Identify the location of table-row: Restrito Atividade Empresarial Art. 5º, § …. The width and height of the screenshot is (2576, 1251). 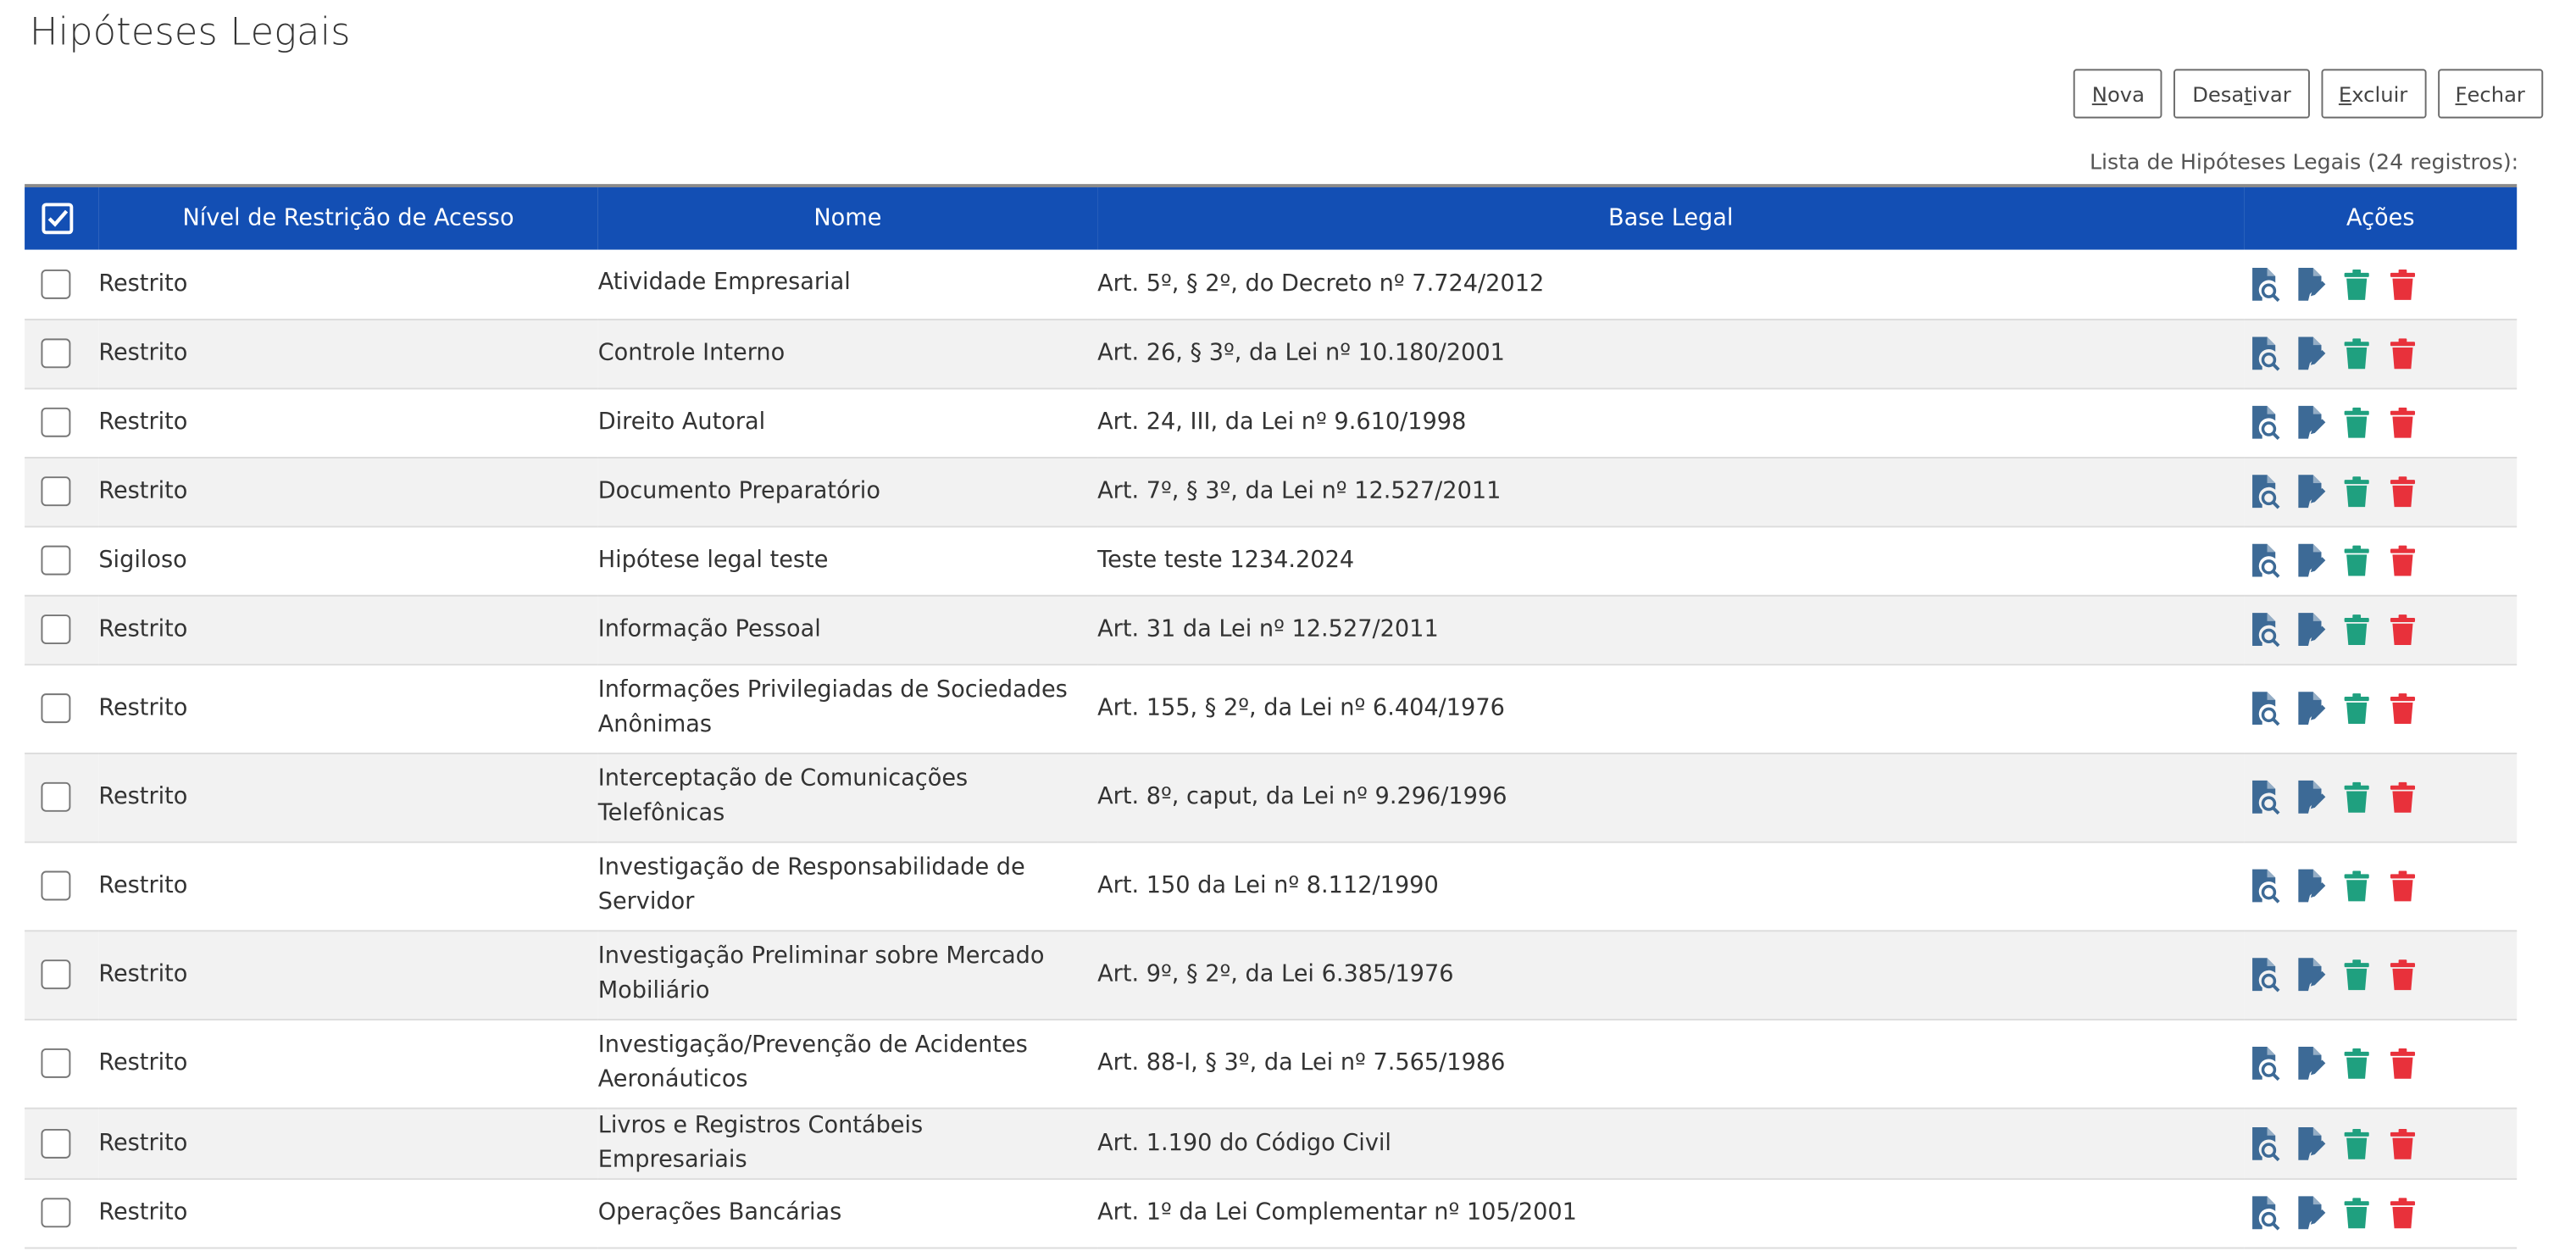
(1271, 284).